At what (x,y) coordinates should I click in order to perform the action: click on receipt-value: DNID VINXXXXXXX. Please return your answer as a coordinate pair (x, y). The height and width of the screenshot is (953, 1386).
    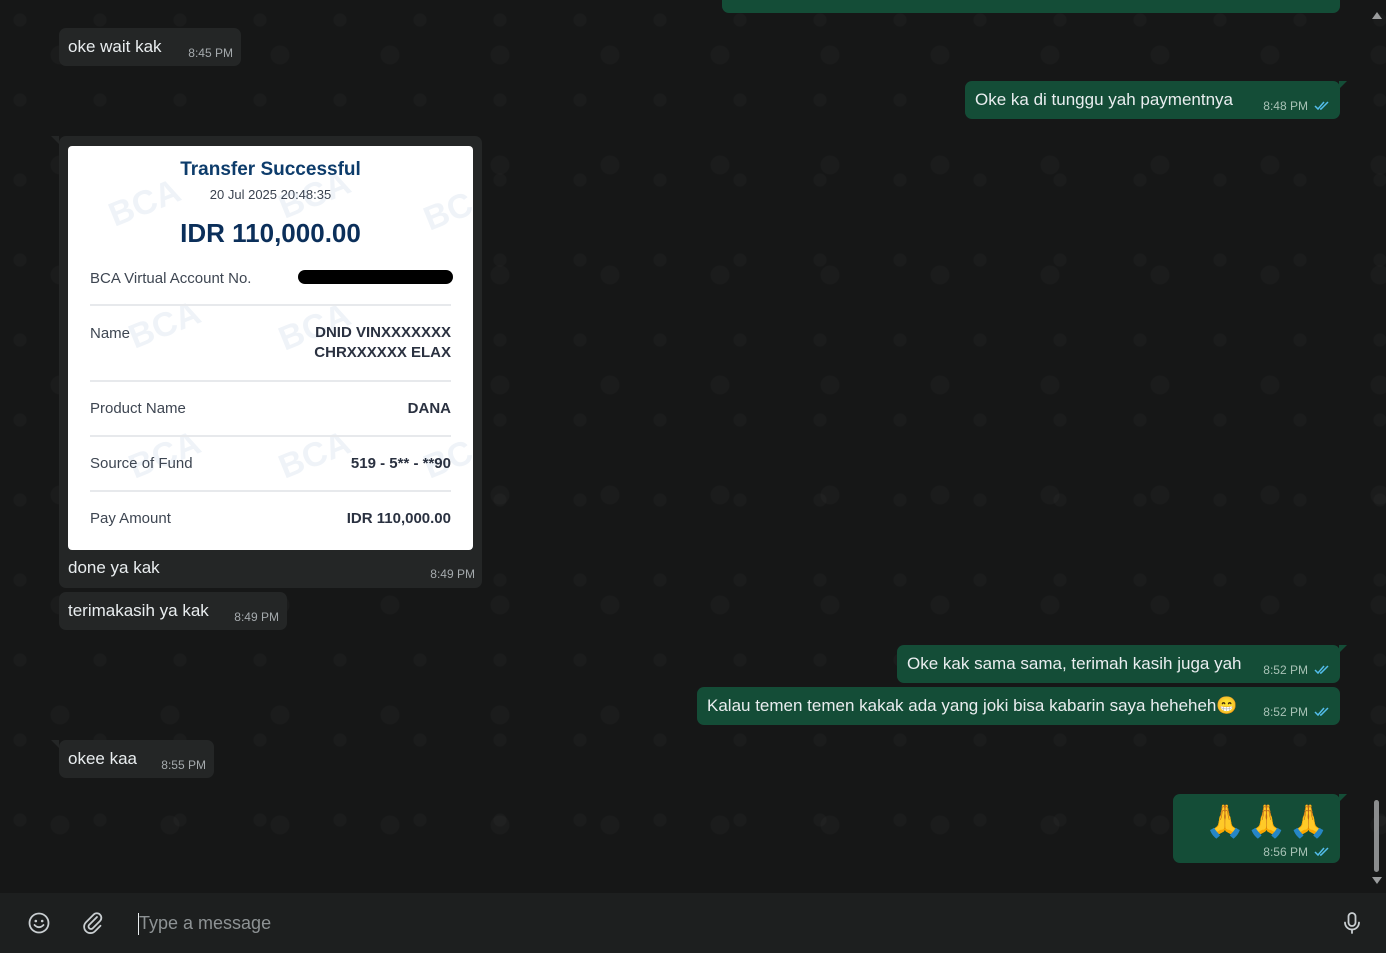
    Looking at the image, I should click on (383, 332).